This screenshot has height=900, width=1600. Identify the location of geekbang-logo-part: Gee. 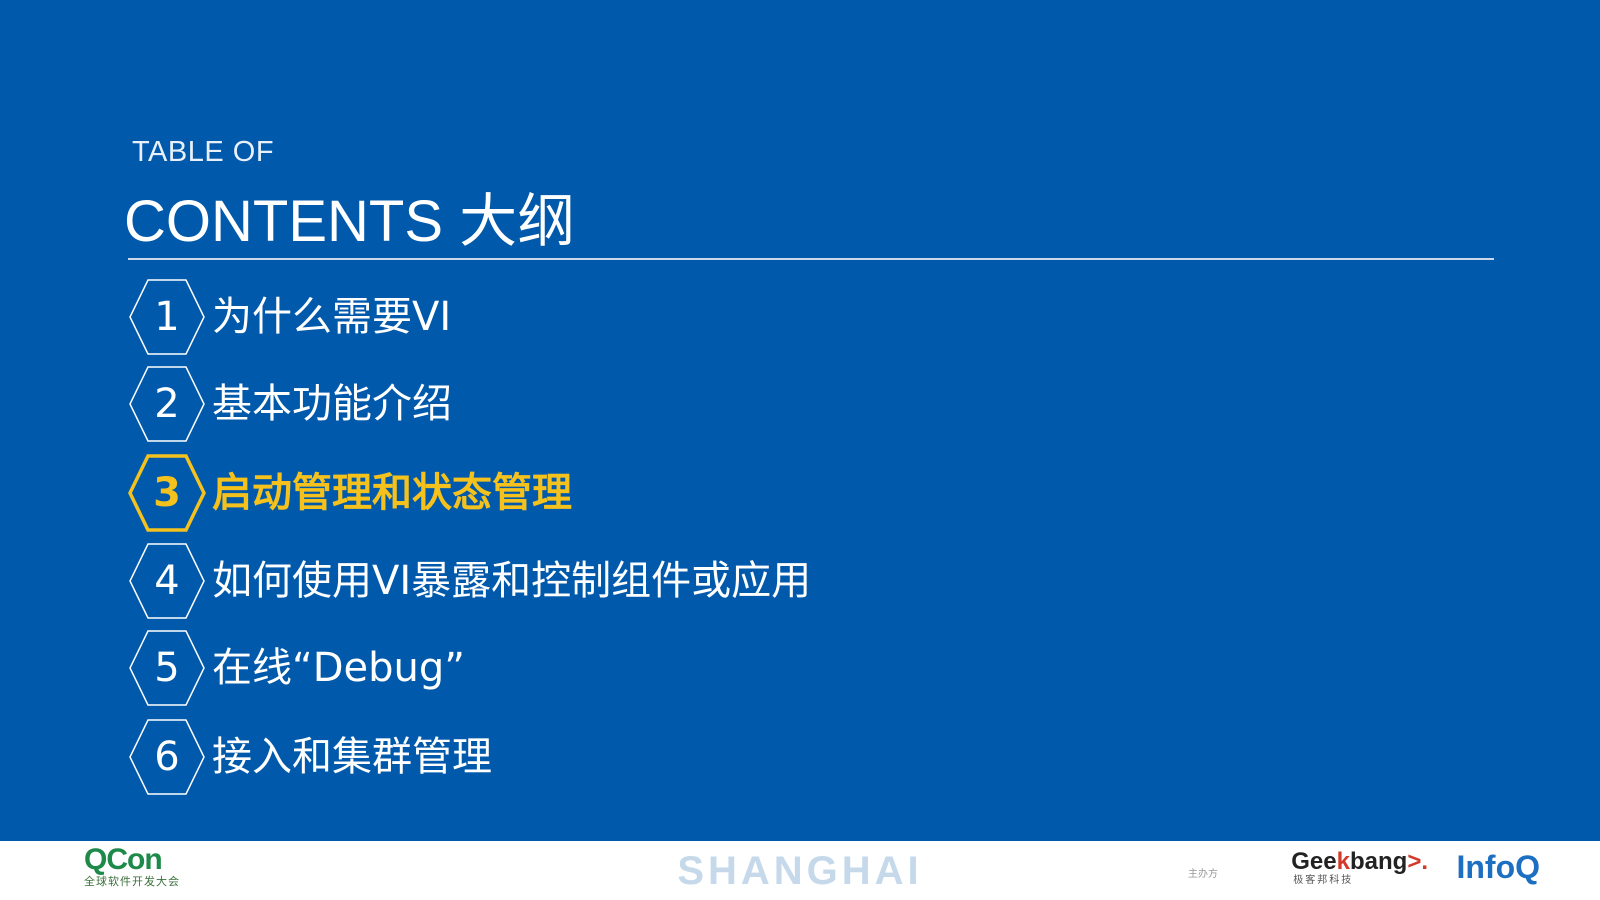
(1314, 861).